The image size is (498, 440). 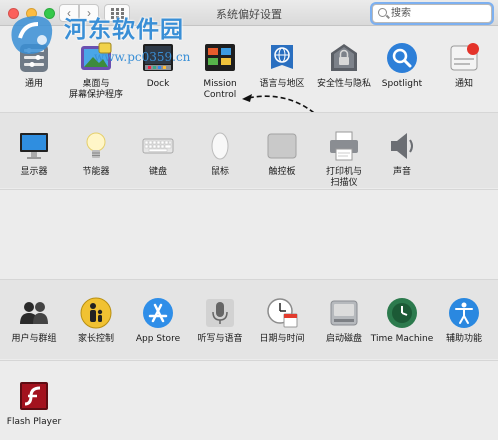 I want to click on pref-keyboard: 键盘, so click(x=158, y=153).